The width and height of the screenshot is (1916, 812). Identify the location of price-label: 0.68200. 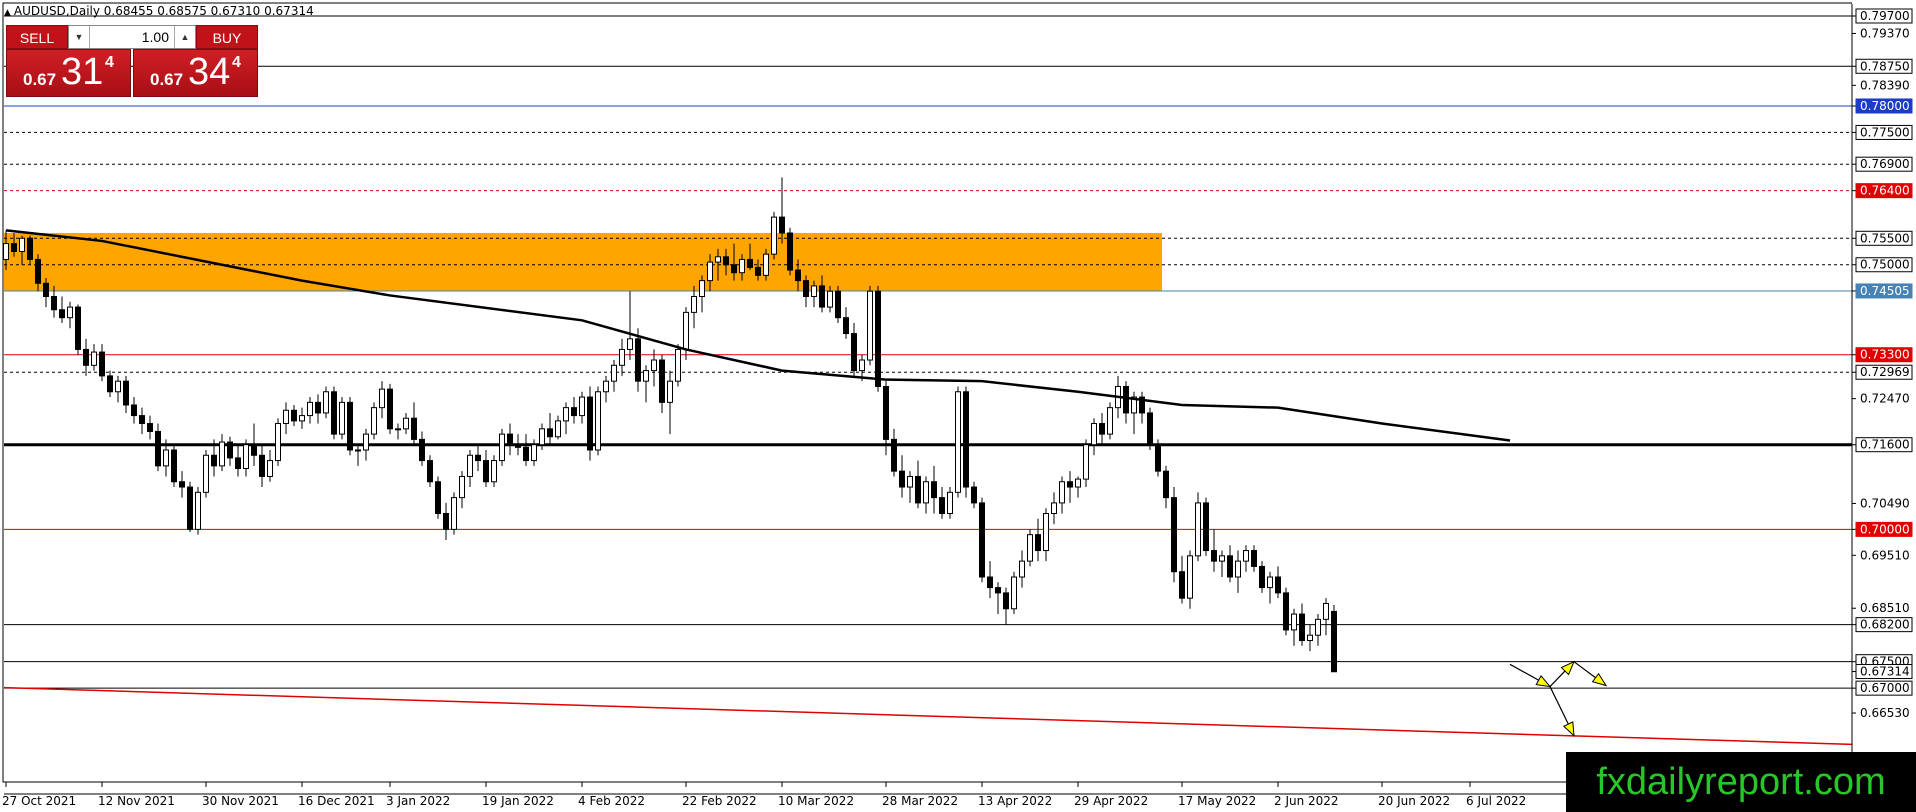
(1885, 625).